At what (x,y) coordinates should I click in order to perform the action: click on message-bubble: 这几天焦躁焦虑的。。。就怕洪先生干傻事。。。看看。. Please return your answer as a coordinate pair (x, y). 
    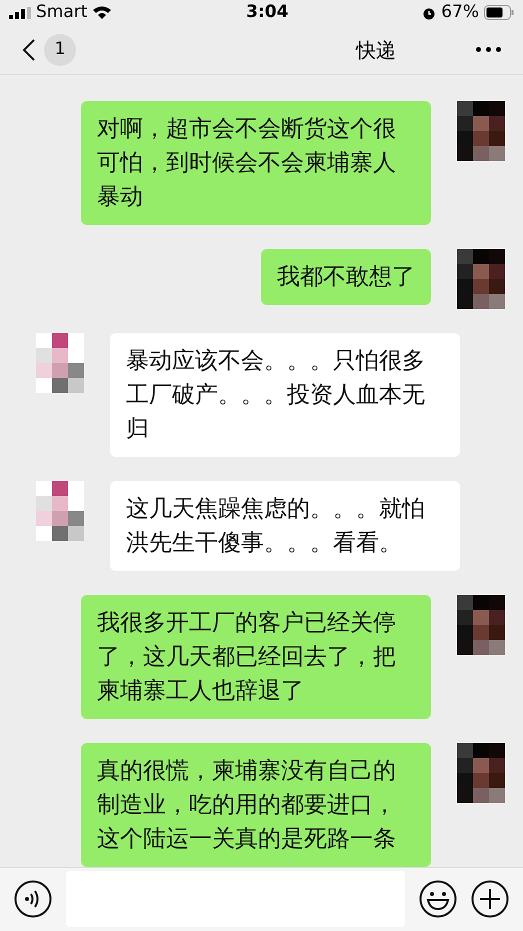
    Looking at the image, I should click on (285, 525).